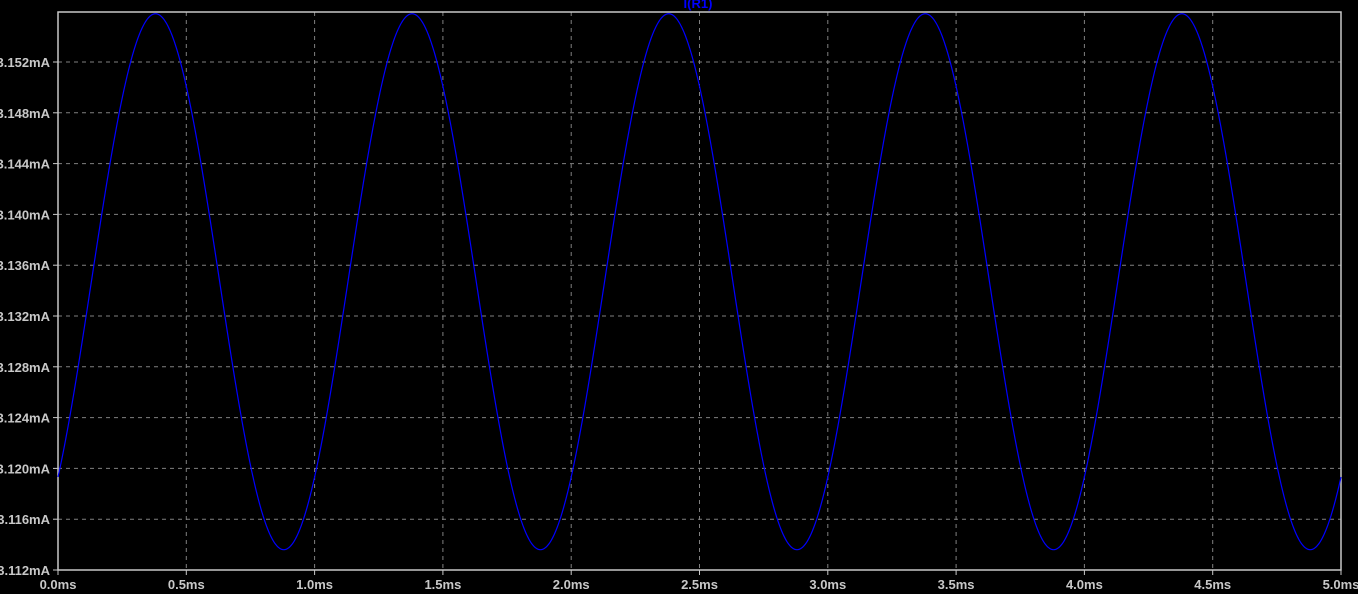 Image resolution: width=1358 pixels, height=594 pixels. Describe the element at coordinates (698, 5) in the screenshot. I see `chart-title: I(R1)` at that location.